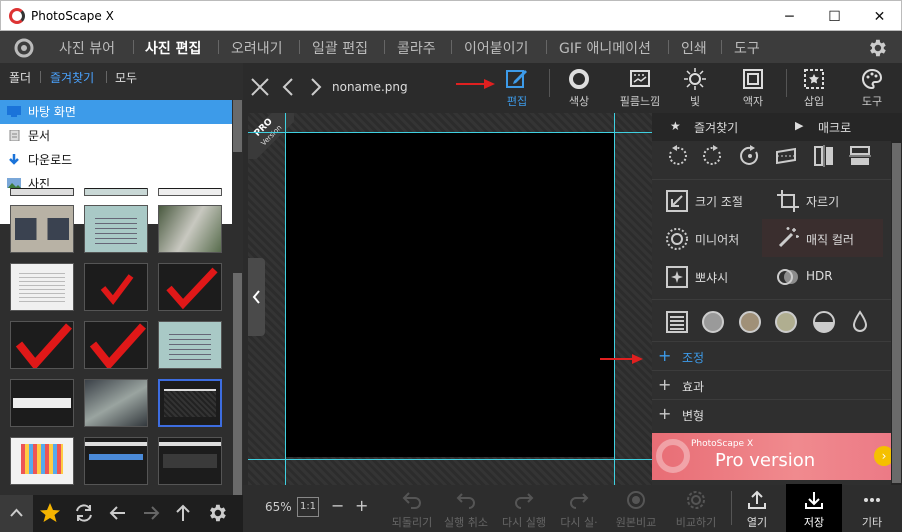 This screenshot has width=902, height=532. Describe the element at coordinates (116, 136) in the screenshot. I see `tree-item-documents: 문서` at that location.